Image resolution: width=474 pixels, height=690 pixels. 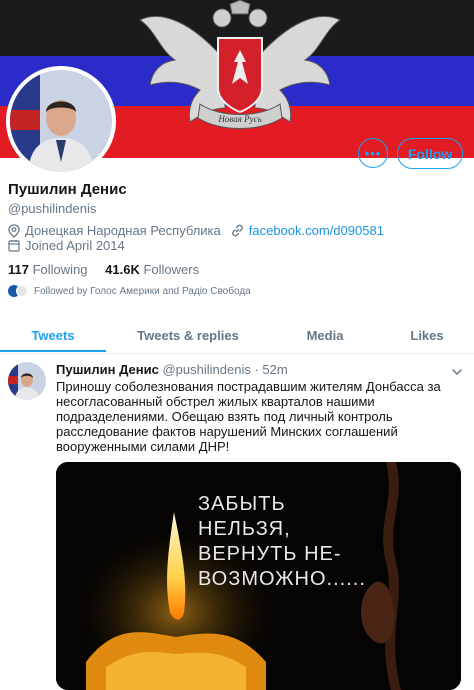 I want to click on following-label: Following, so click(x=60, y=269).